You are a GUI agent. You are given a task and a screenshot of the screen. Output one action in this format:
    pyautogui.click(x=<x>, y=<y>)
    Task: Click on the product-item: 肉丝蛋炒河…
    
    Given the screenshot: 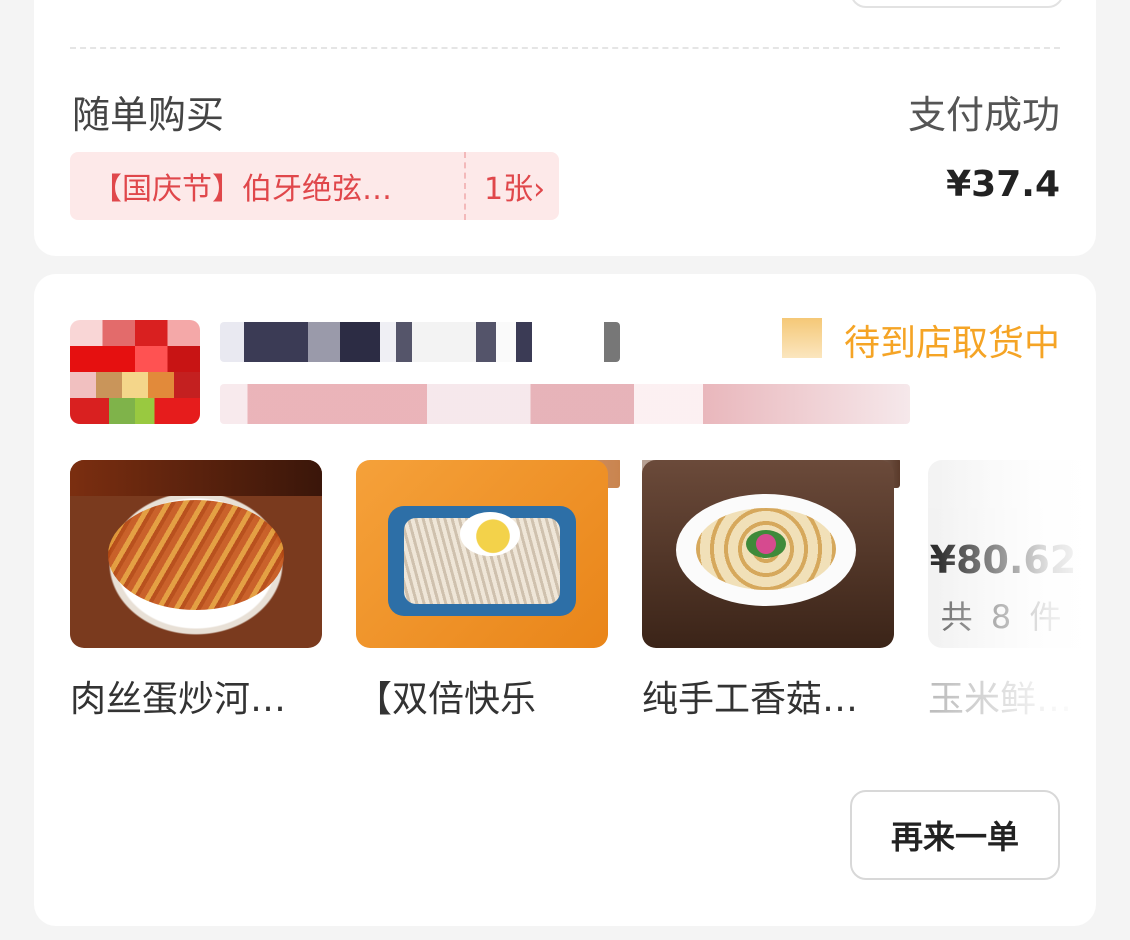 What is the action you would take?
    pyautogui.click(x=196, y=591)
    